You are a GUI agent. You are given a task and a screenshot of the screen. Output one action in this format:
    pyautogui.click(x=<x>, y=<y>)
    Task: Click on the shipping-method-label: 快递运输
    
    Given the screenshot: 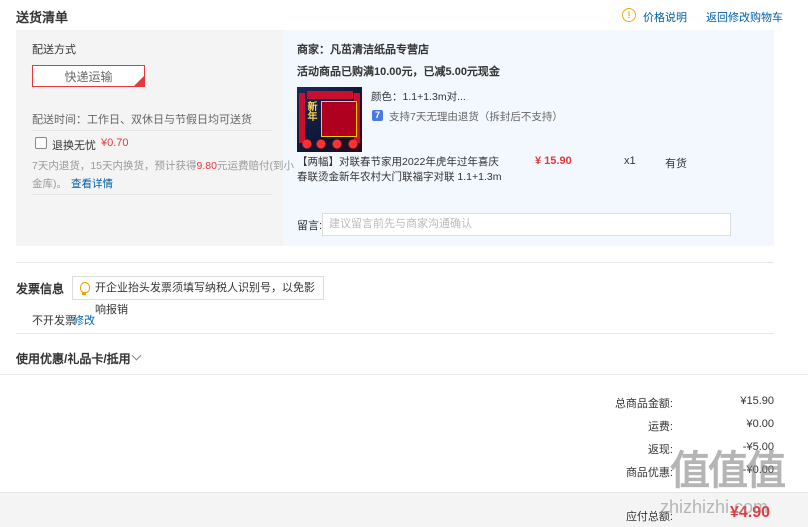 What is the action you would take?
    pyautogui.click(x=88, y=77)
    